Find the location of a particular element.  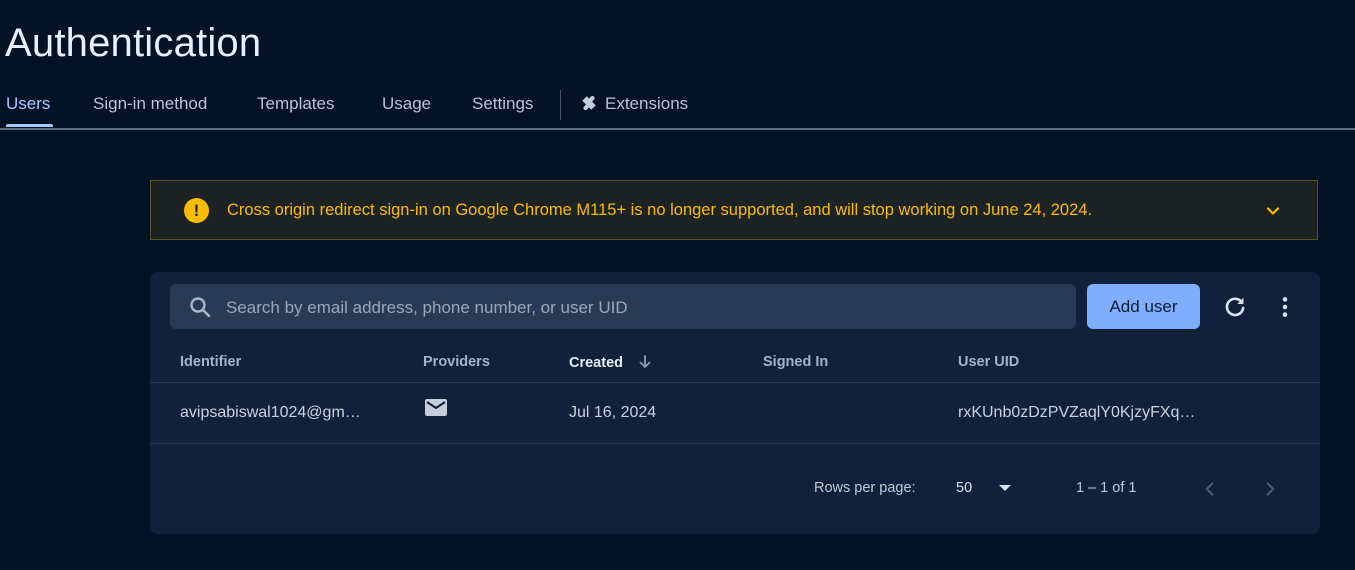

search-bar is located at coordinates (623, 307).